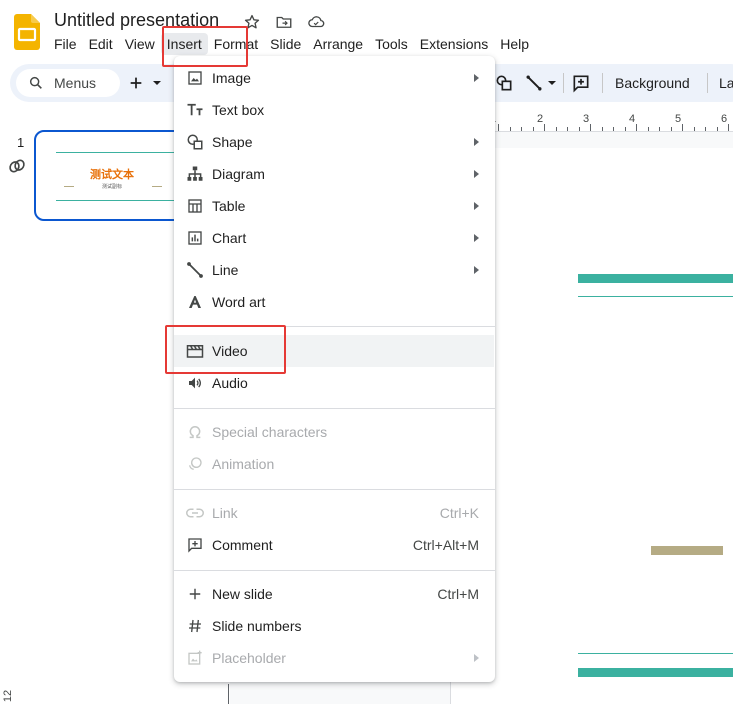 This screenshot has width=733, height=704. What do you see at coordinates (726, 83) in the screenshot?
I see `layout-button: La` at bounding box center [726, 83].